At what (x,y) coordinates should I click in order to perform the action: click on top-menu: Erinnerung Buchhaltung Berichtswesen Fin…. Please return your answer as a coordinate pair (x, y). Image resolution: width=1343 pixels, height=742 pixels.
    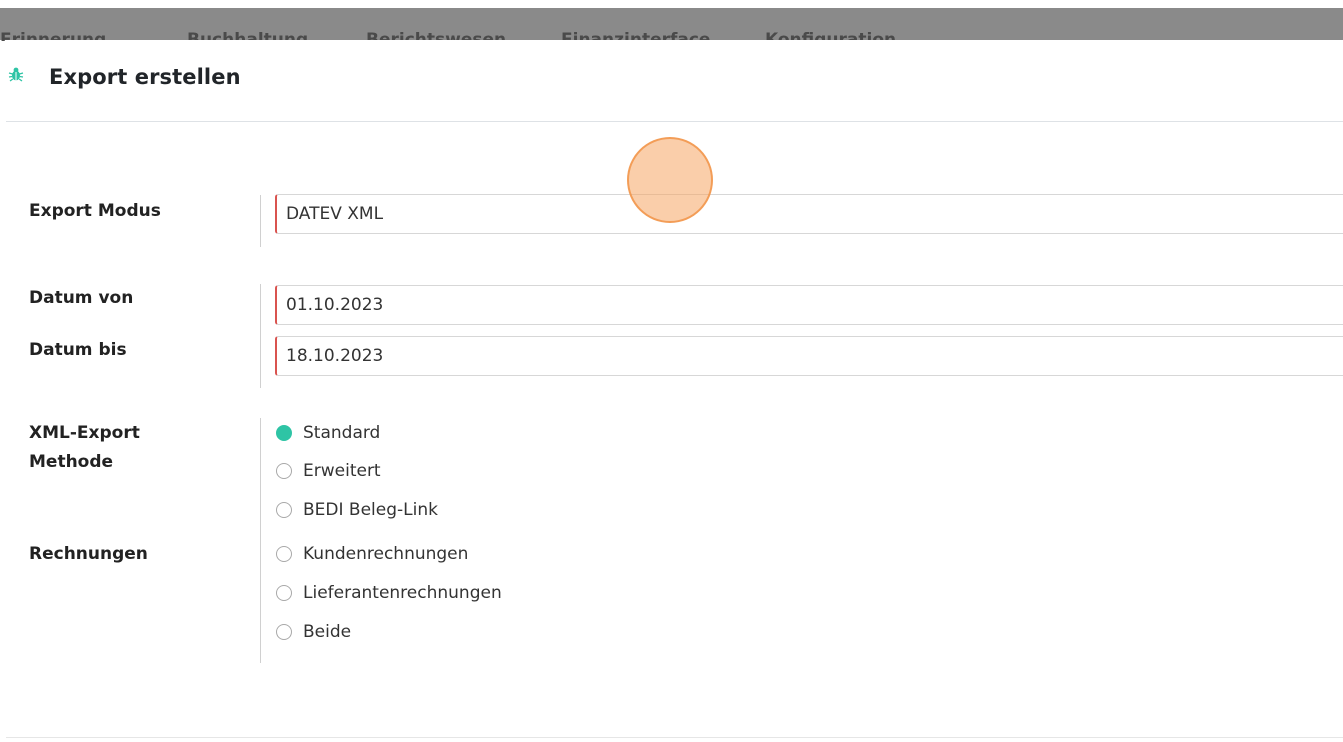
    Looking at the image, I should click on (671, 34).